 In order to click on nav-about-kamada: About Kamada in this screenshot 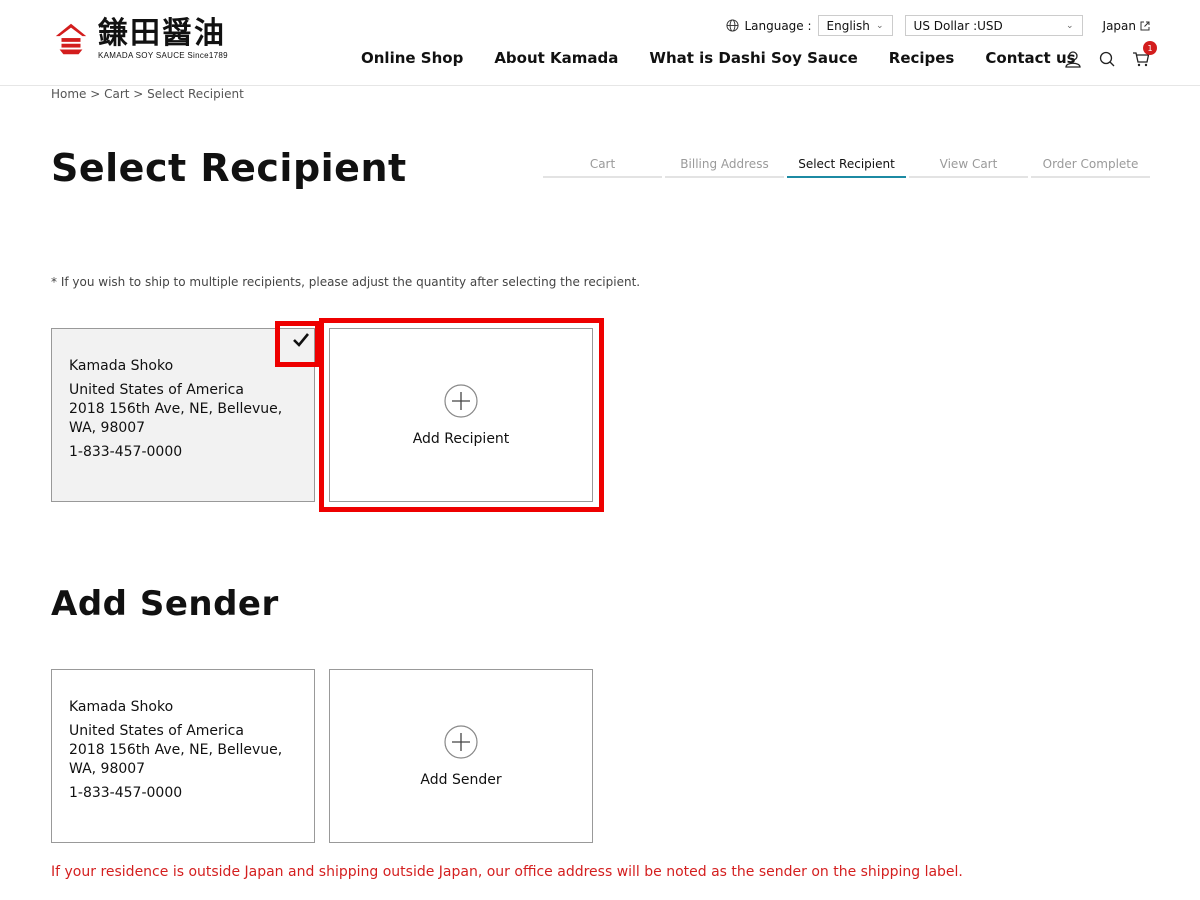, I will do `click(556, 58)`.